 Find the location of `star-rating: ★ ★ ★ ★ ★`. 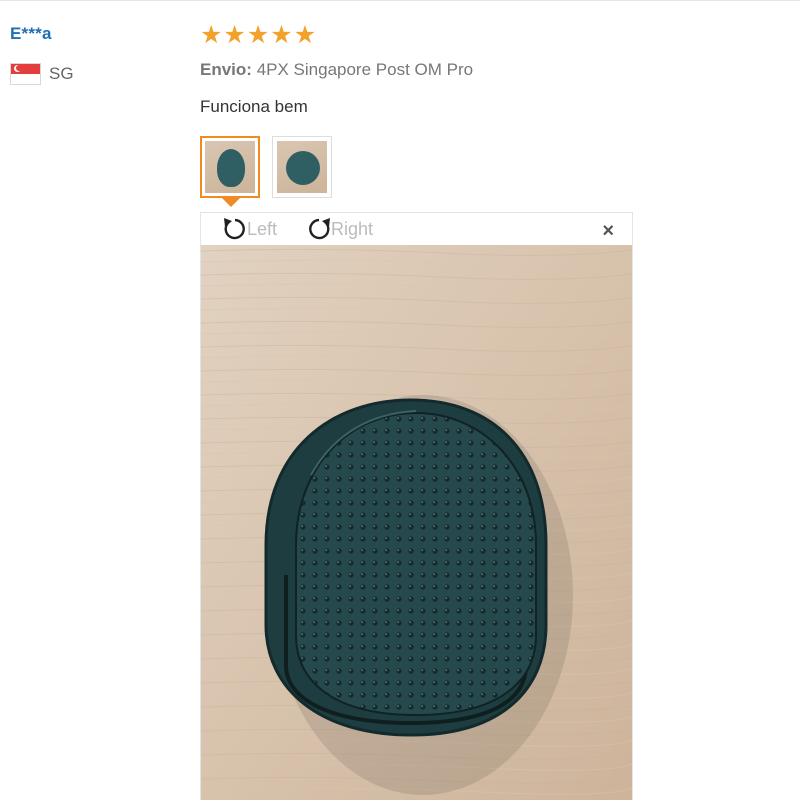

star-rating: ★ ★ ★ ★ ★ is located at coordinates (258, 35).